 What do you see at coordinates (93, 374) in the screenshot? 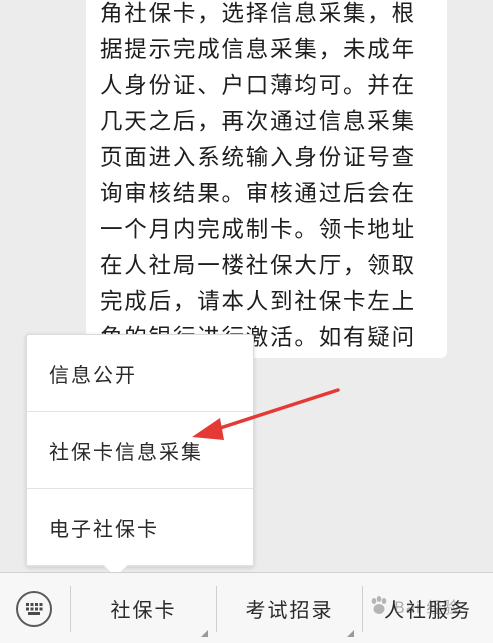
I see `submenu-item-label: 信息公开` at bounding box center [93, 374].